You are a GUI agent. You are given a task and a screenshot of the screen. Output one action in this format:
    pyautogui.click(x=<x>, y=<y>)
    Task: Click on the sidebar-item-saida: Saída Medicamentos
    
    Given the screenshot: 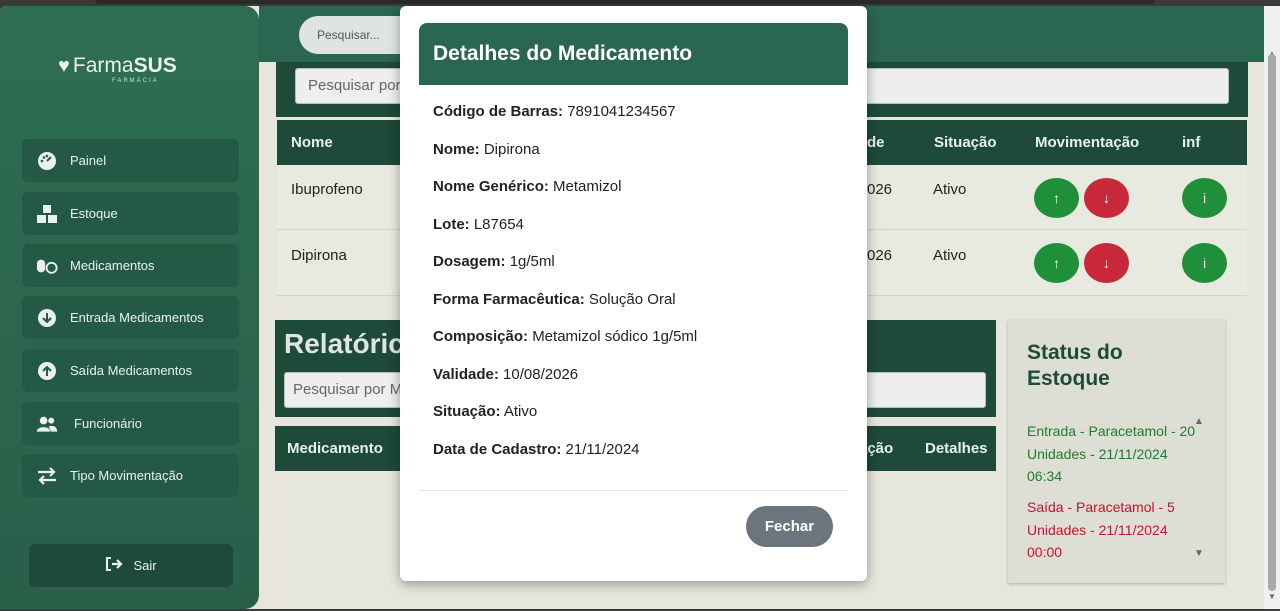 What is the action you would take?
    pyautogui.click(x=130, y=370)
    